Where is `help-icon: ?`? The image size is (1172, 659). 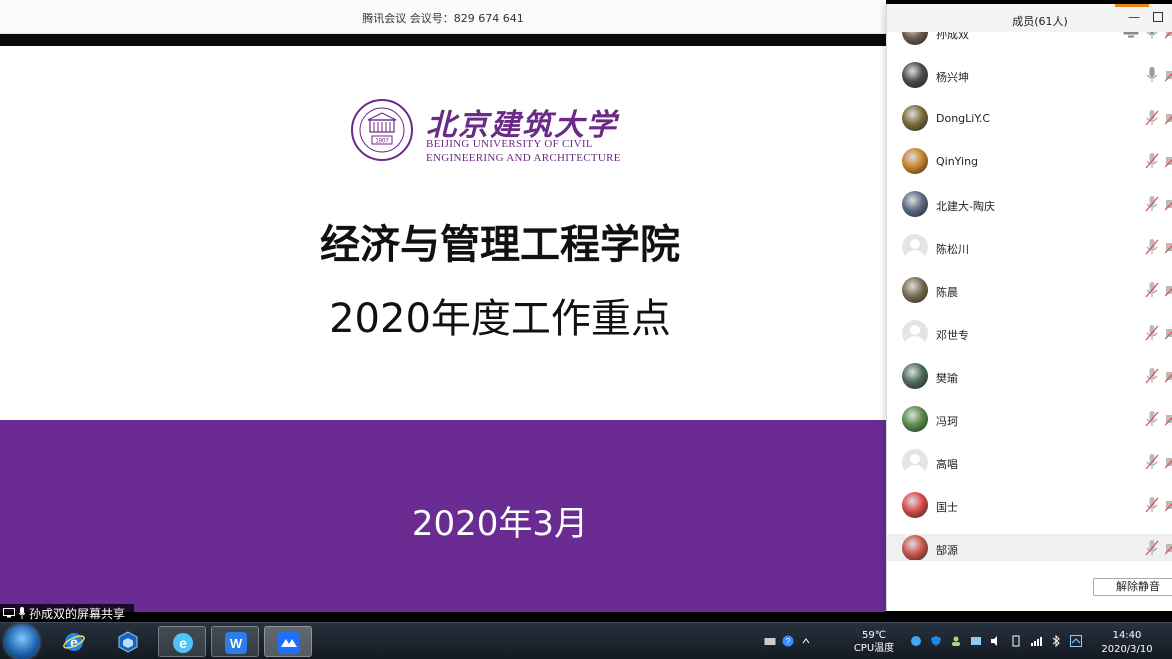 help-icon: ? is located at coordinates (788, 641).